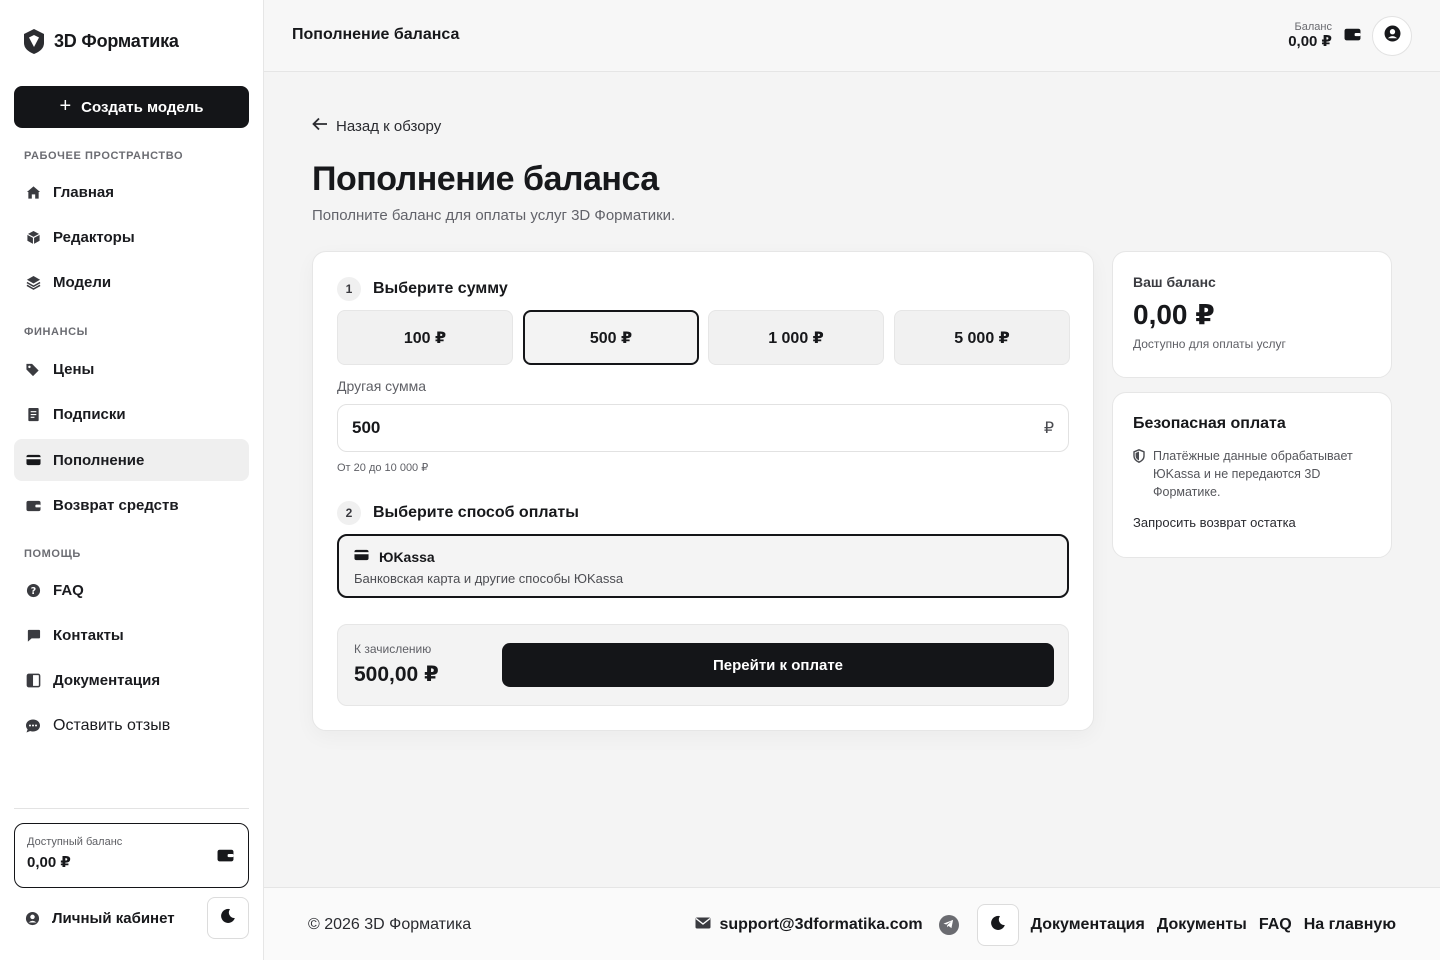 The width and height of the screenshot is (1440, 960). Describe the element at coordinates (33, 282) in the screenshot. I see `layers-icon` at that location.